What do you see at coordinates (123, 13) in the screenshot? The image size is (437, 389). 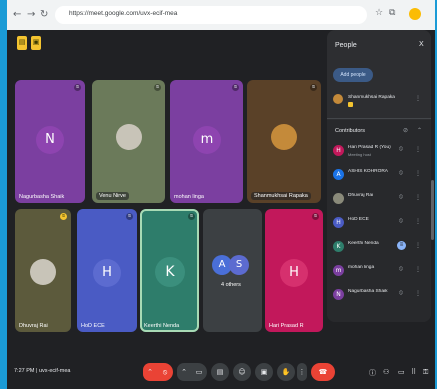 I see `address-url: https://meet.google.com/uvx-ecif-mea` at bounding box center [123, 13].